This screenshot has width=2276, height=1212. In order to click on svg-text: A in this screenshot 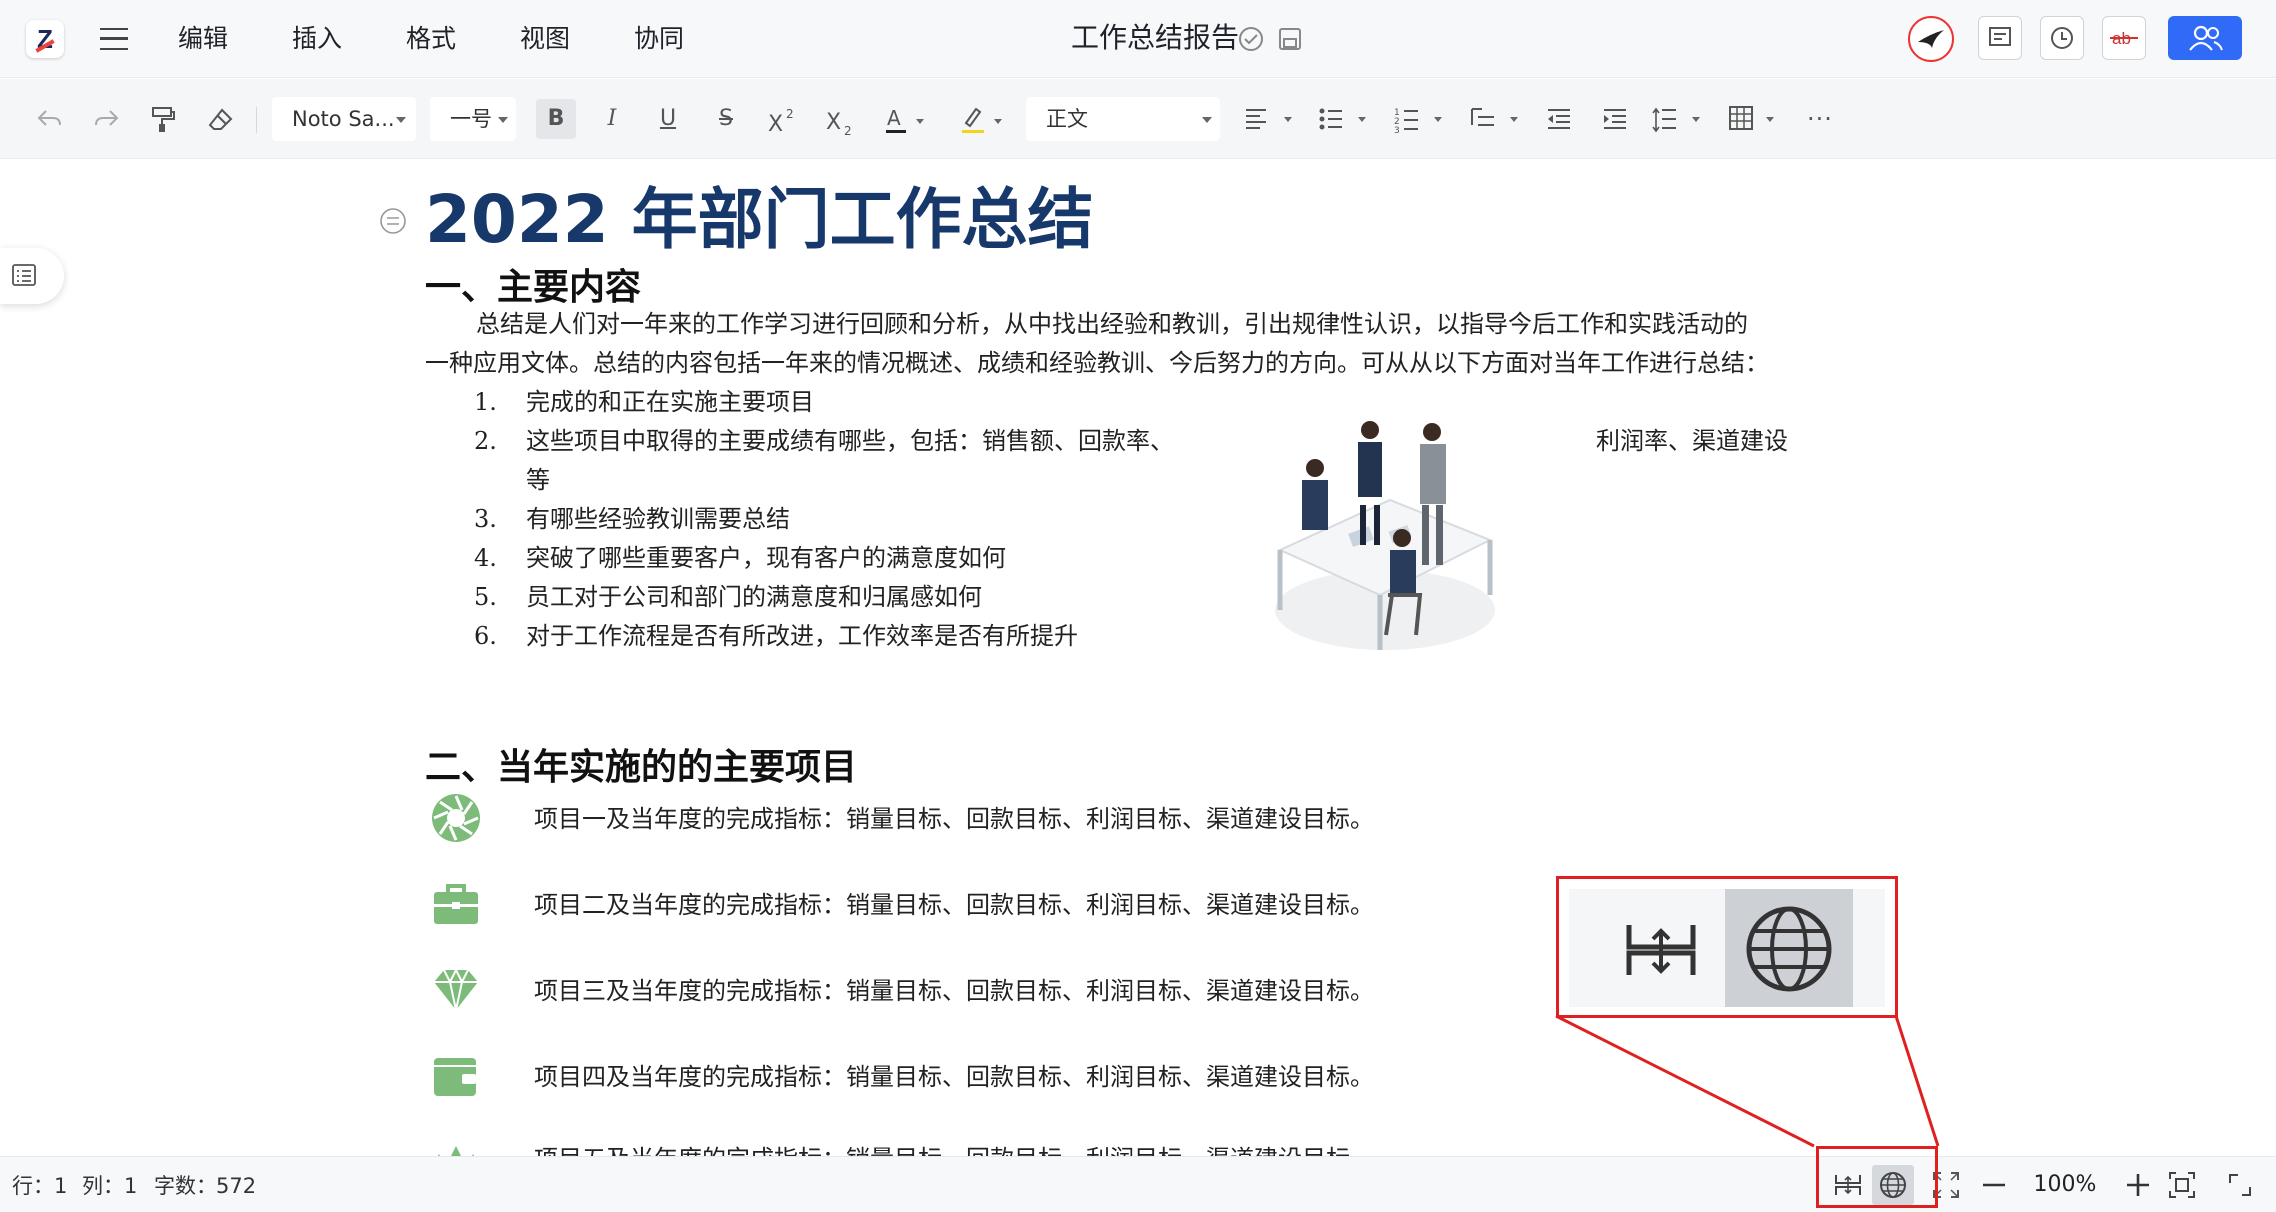, I will do `click(894, 118)`.